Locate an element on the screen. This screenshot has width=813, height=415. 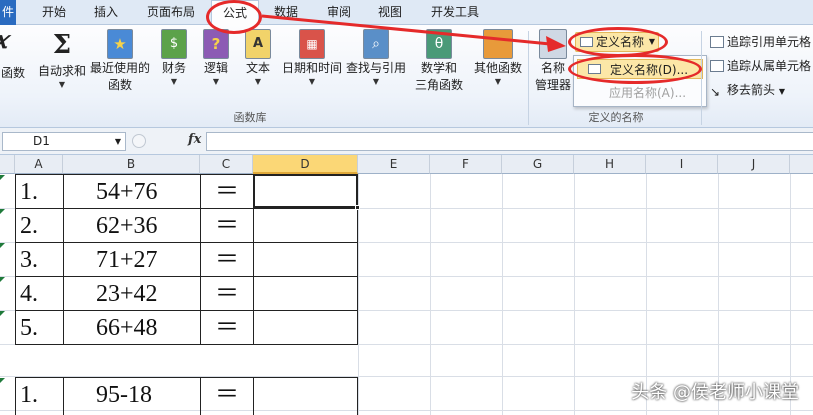
cell-a2: 2. is located at coordinates (29, 227).